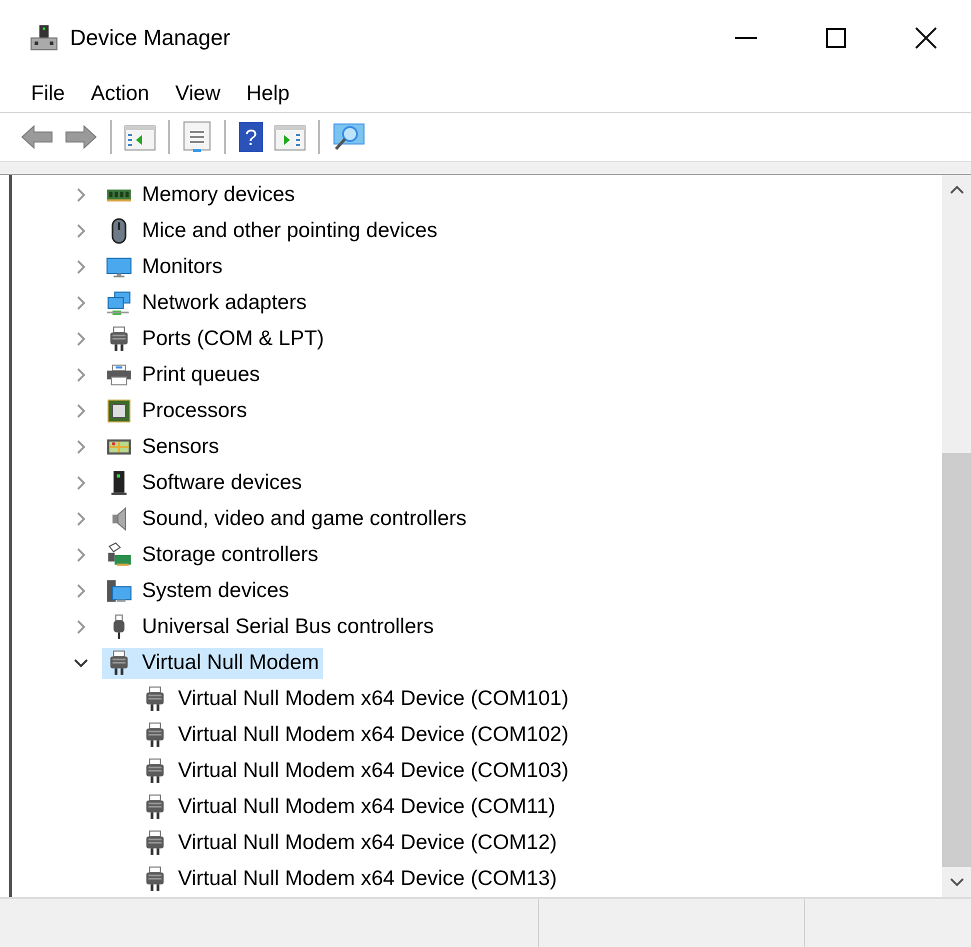 The image size is (971, 947). Describe the element at coordinates (183, 375) in the screenshot. I see `tree-item: Print queues` at that location.